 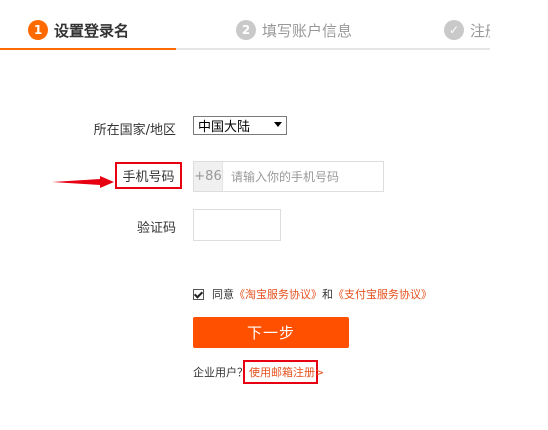 I want to click on email-register-highlight: 使用邮箱注册>, so click(x=283, y=372).